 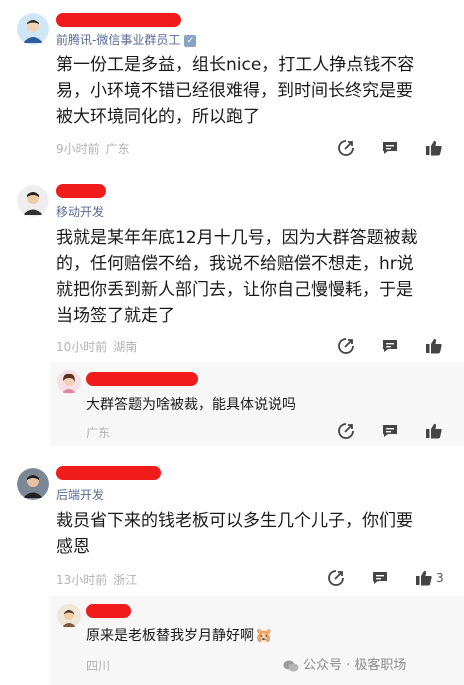 I want to click on user-role: 前腾讯-微信事业群员工 ✓, so click(x=126, y=39).